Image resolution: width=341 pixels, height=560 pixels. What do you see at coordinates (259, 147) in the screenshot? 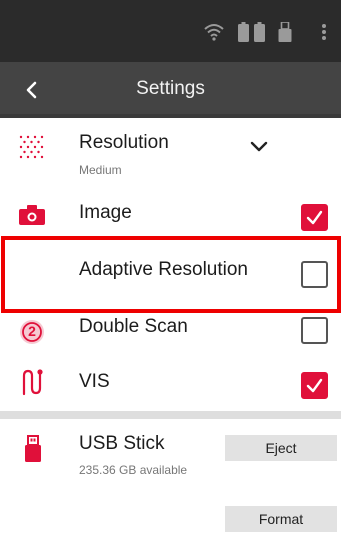
I see `chevron-down-icon` at bounding box center [259, 147].